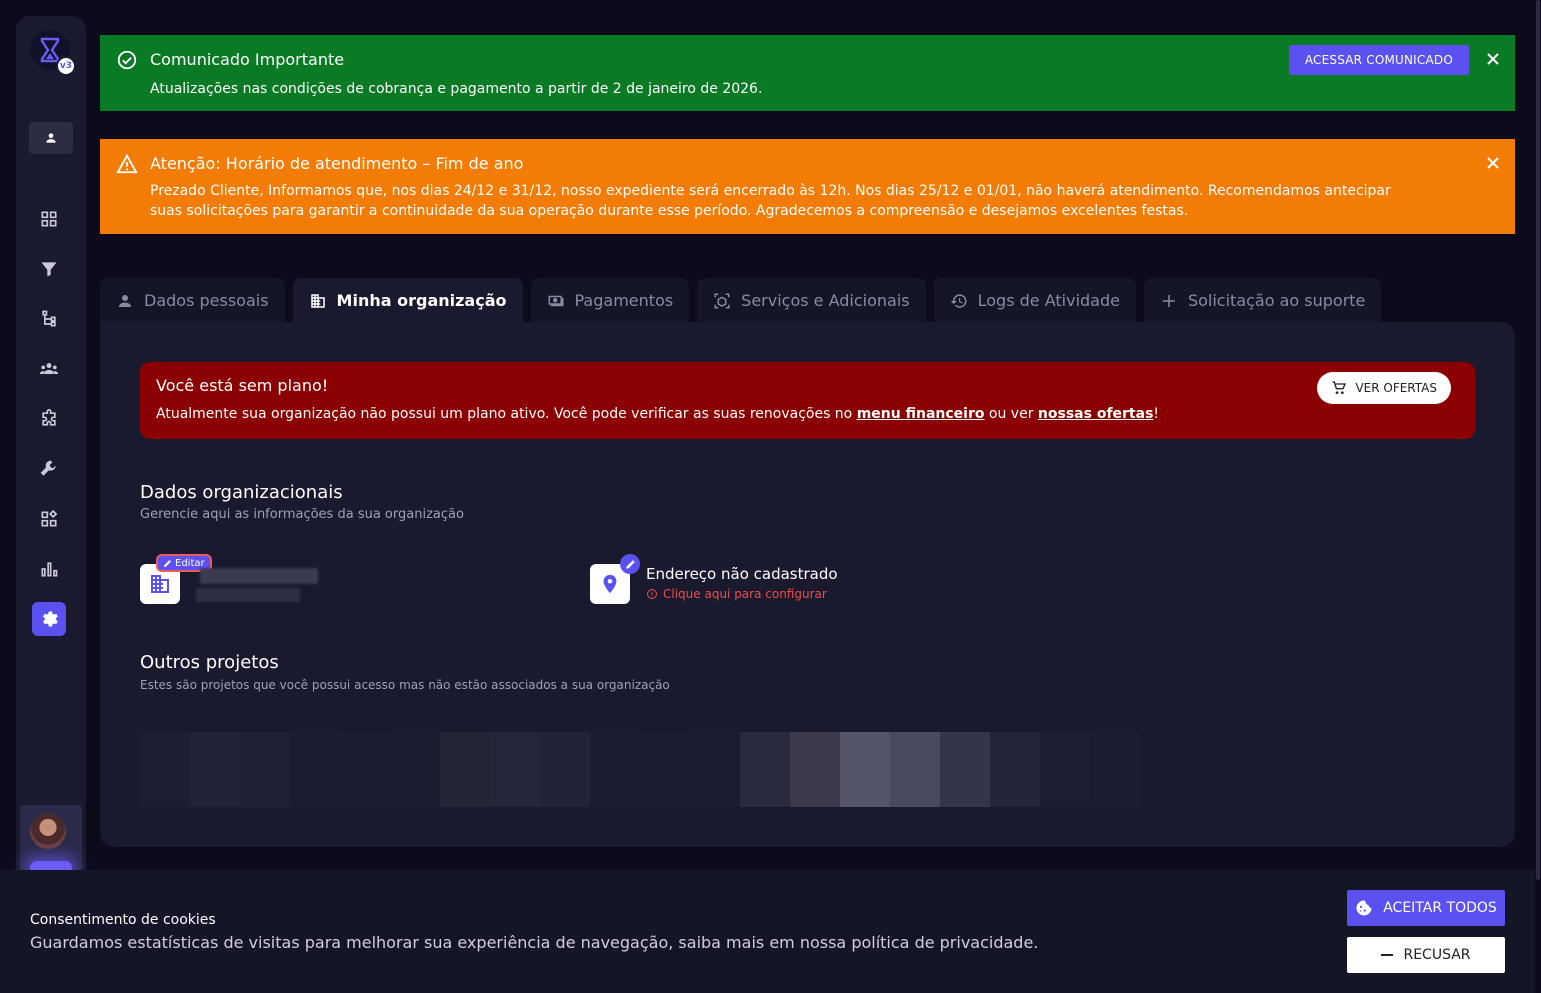  What do you see at coordinates (742, 574) in the screenshot?
I see `address-status: Endereço não cadastrado` at bounding box center [742, 574].